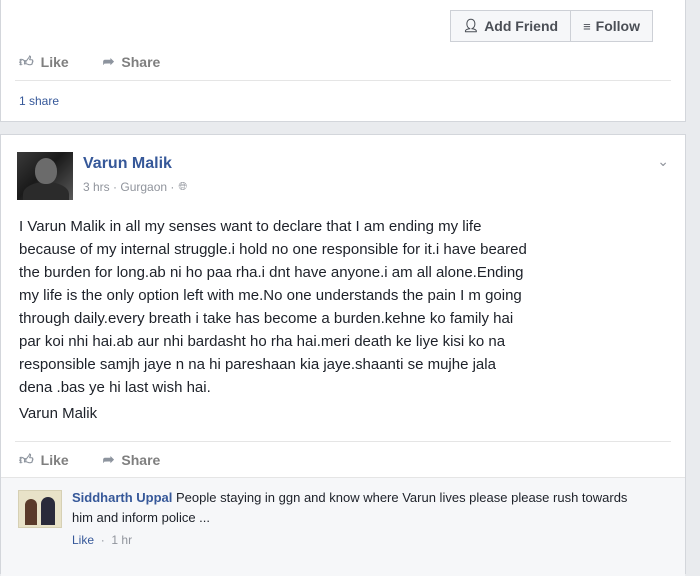 The width and height of the screenshot is (700, 576). I want to click on person-plus-icon: 👤︎, so click(471, 25).